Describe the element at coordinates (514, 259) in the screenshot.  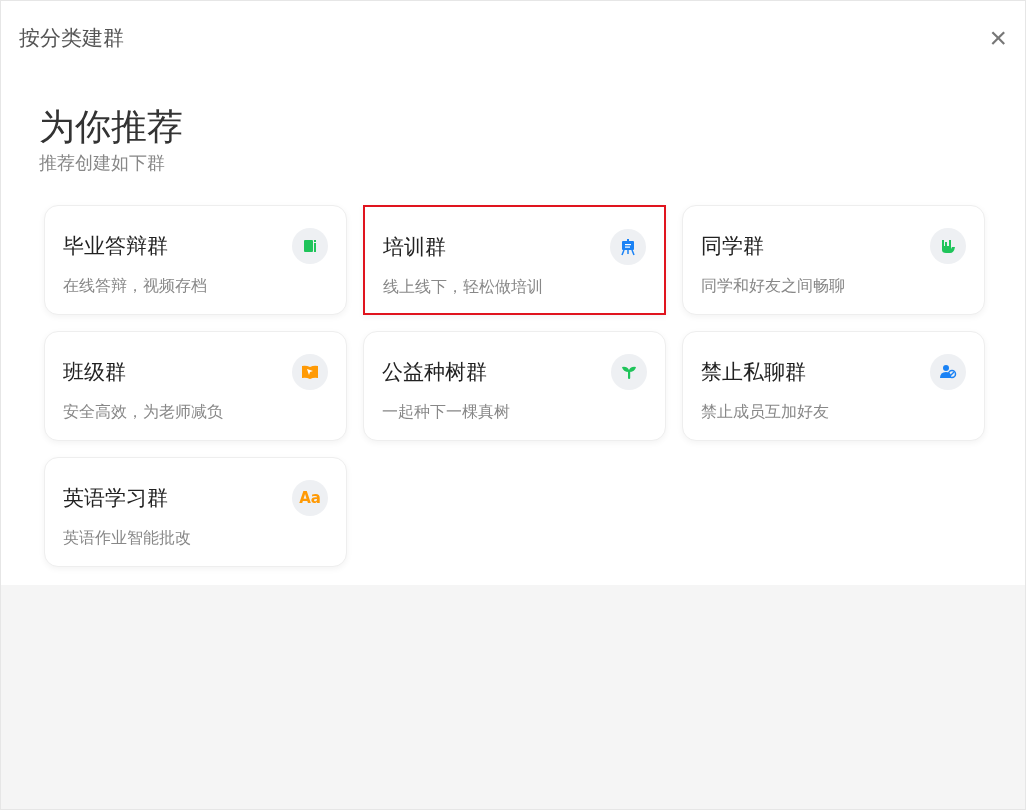
I see `group-card: 培训群 线上线下，轻松做培训` at that location.